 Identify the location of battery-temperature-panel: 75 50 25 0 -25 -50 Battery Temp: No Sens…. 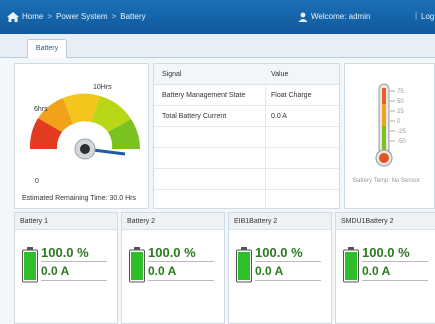
(389, 136).